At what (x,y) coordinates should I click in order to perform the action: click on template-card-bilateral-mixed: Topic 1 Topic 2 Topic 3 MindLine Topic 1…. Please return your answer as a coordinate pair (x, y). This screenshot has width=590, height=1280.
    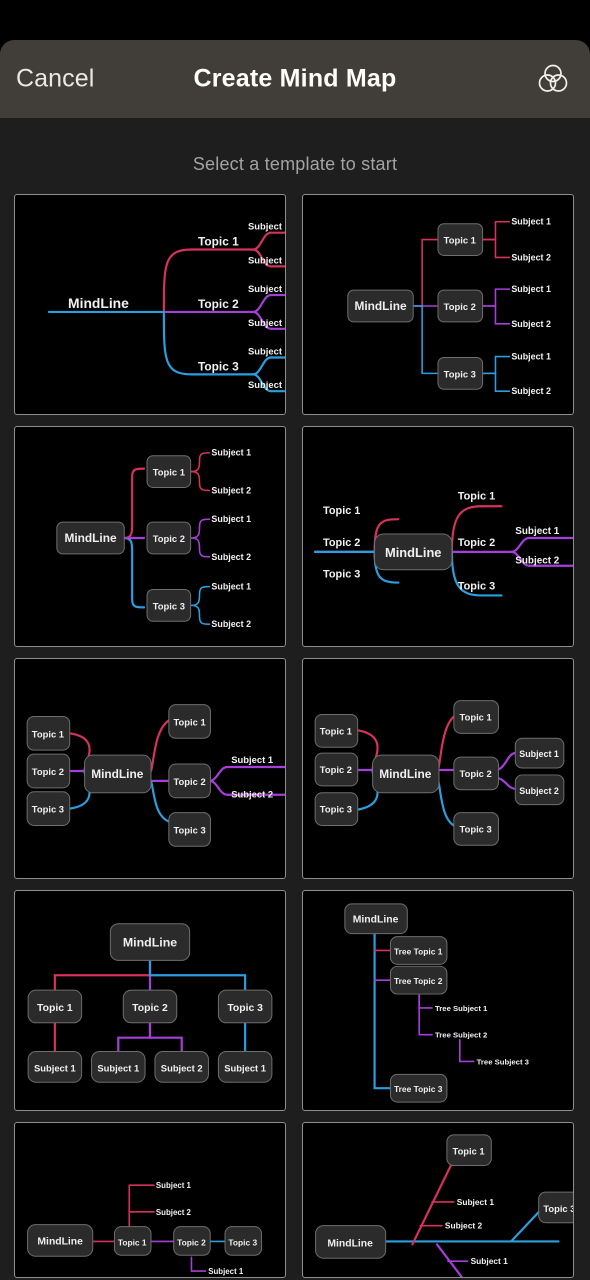
    Looking at the image, I should click on (150, 768).